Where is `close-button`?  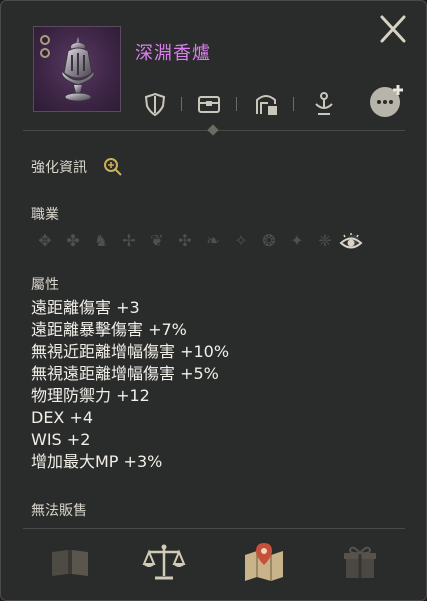 close-button is located at coordinates (393, 29).